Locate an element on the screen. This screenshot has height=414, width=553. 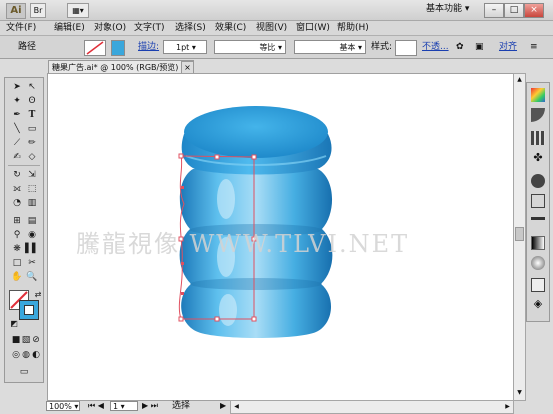
stroke-link: 描边: is located at coordinates (148, 47).